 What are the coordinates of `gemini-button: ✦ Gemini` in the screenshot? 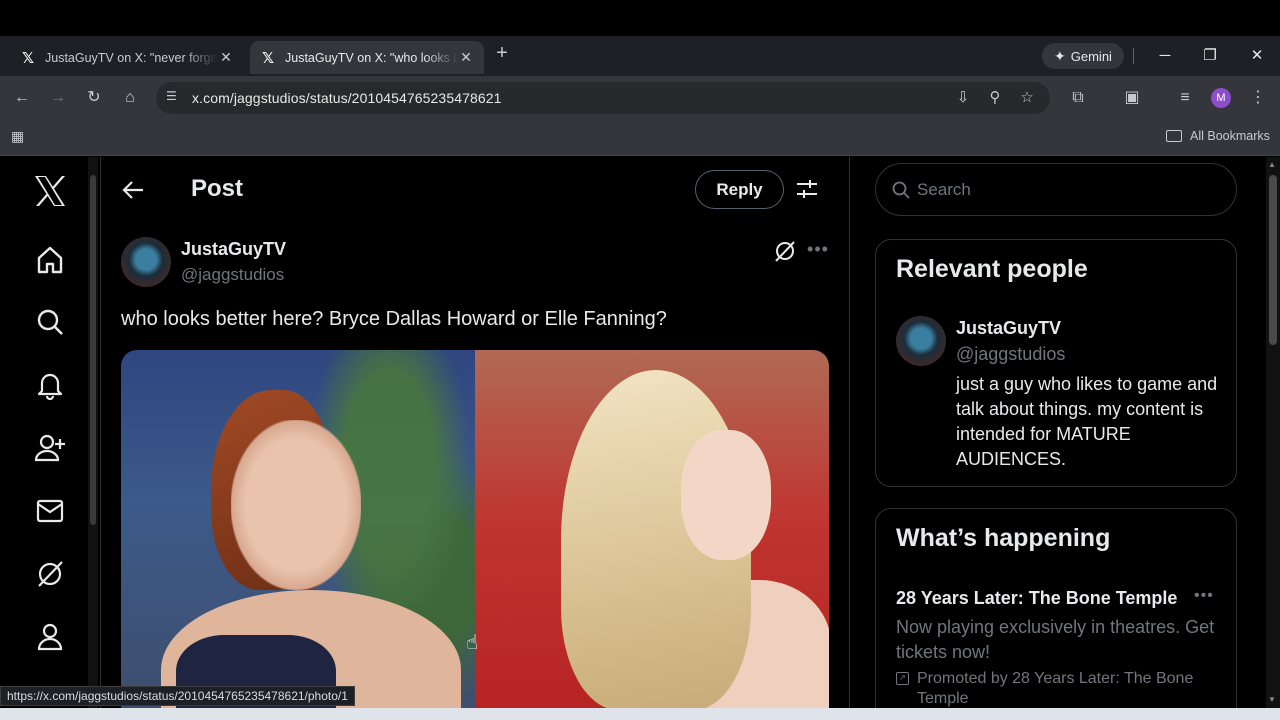 It's located at (1083, 56).